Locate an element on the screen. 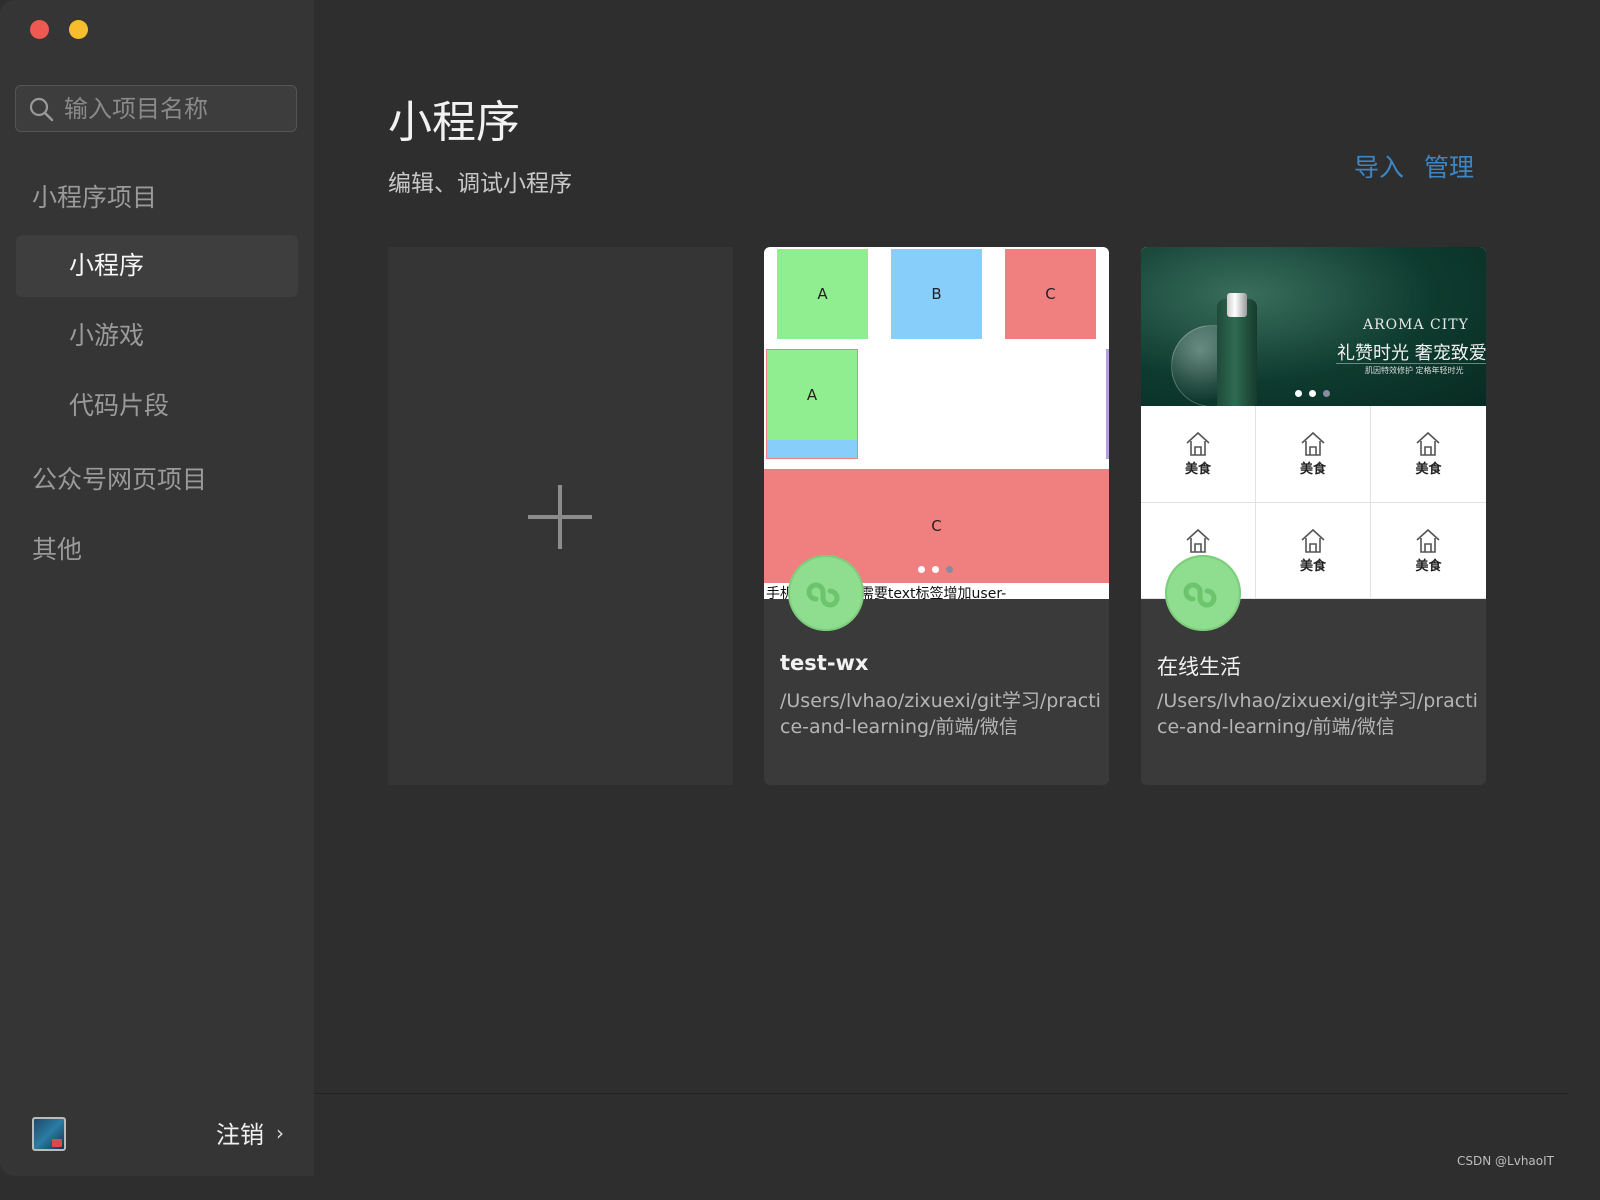 The width and height of the screenshot is (1600, 1200). nav-item-miniprogram: 小程序 is located at coordinates (157, 266).